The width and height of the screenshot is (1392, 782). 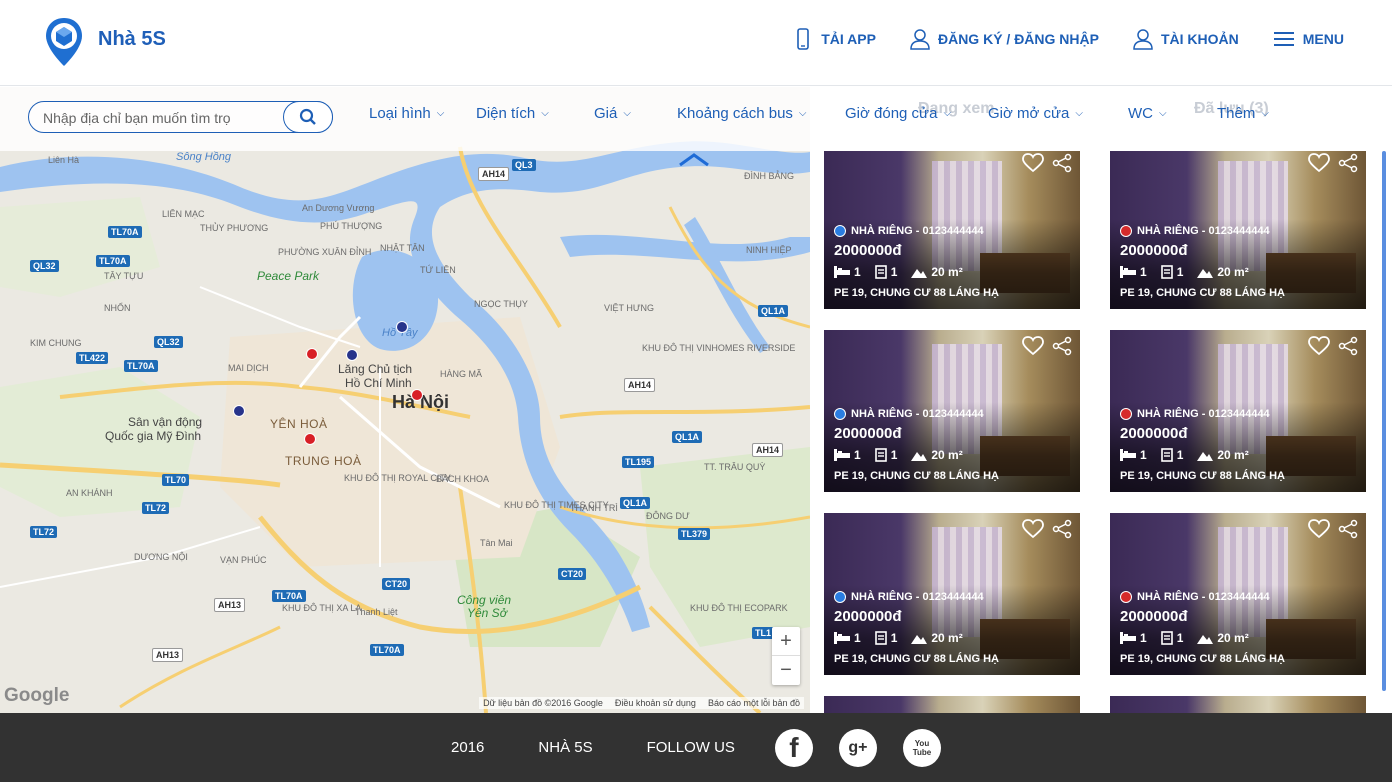 I want to click on search-input, so click(x=163, y=118).